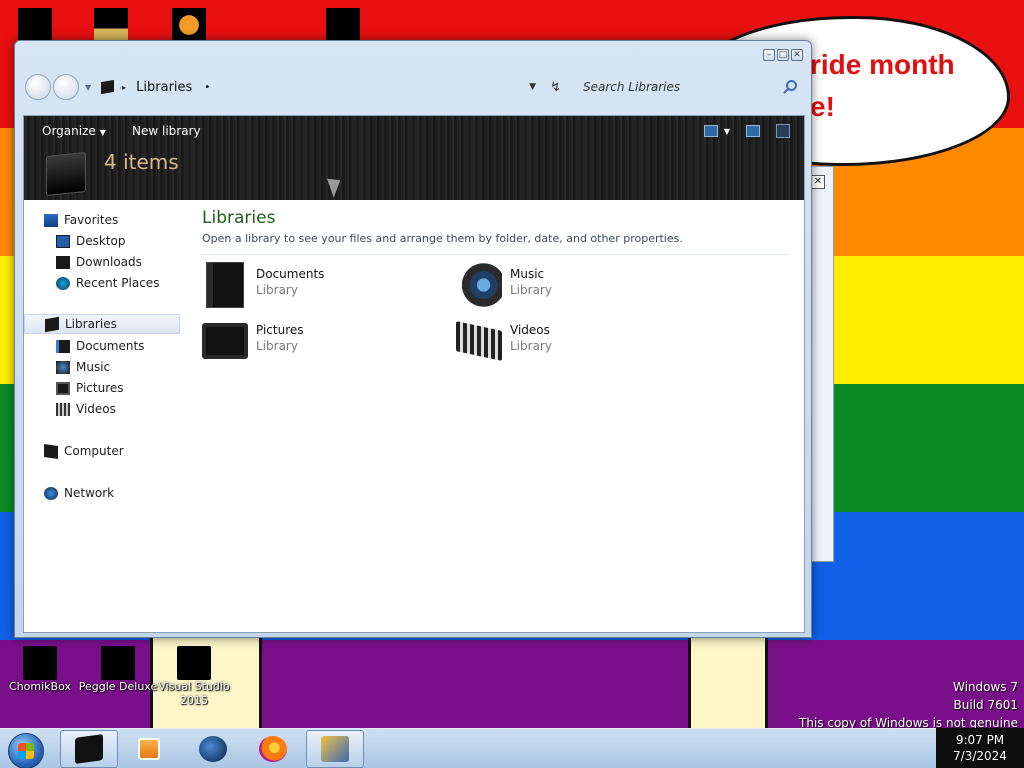 This screenshot has width=1024, height=768. I want to click on recent-pages-dropdown: ▼, so click(88, 87).